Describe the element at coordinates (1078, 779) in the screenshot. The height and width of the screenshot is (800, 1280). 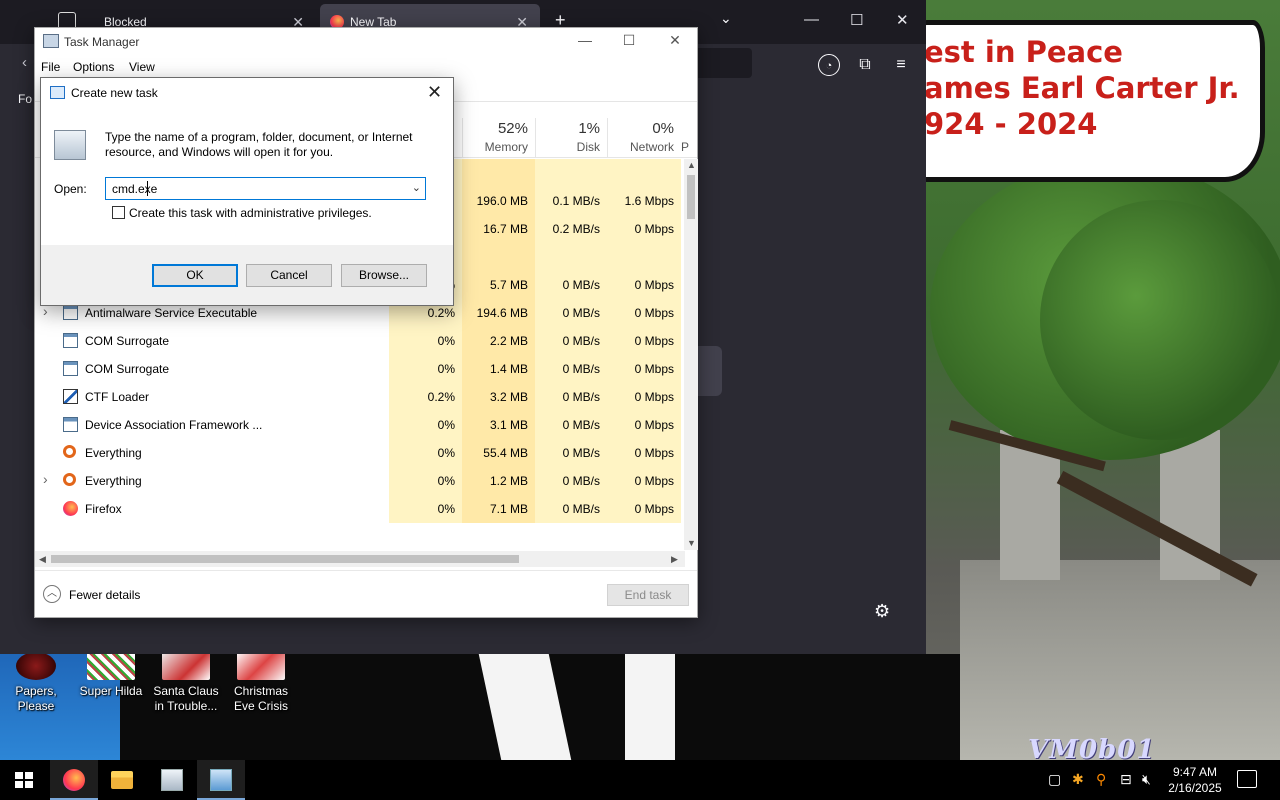
I see `tray-app-icon: ✱` at that location.